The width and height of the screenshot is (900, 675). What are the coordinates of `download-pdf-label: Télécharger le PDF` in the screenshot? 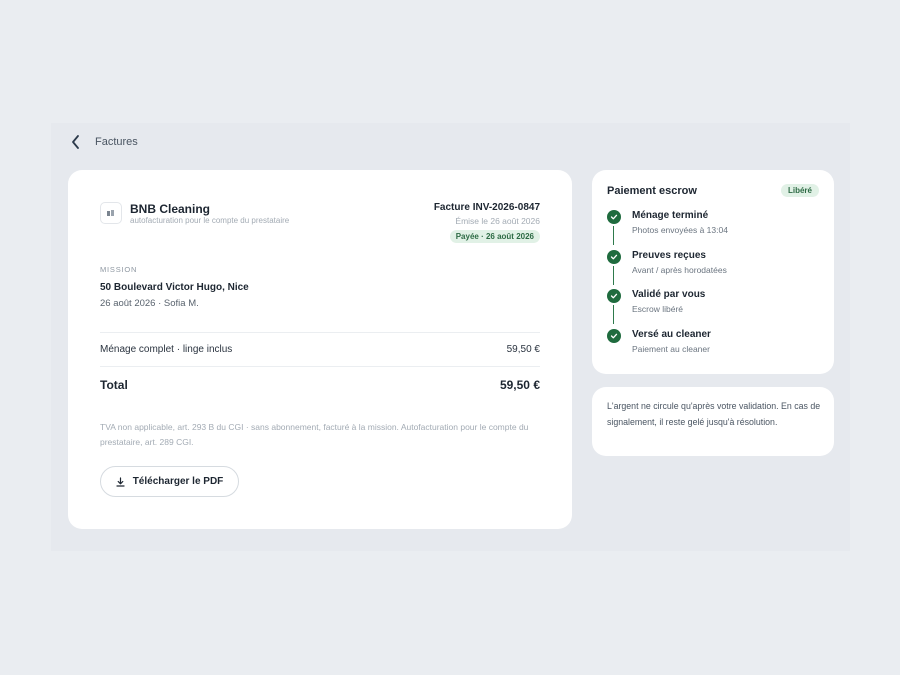 It's located at (178, 481).